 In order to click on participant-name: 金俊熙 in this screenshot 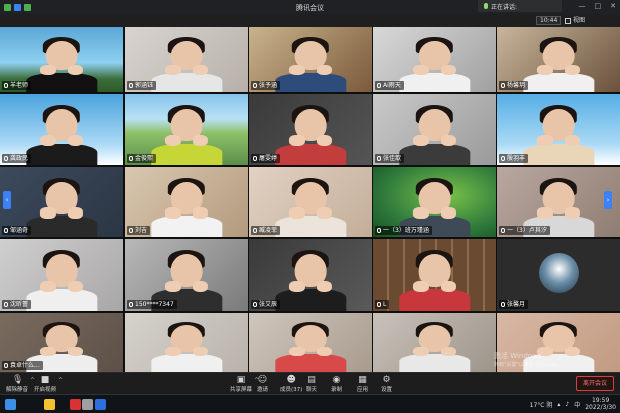, I will do `click(144, 158)`.